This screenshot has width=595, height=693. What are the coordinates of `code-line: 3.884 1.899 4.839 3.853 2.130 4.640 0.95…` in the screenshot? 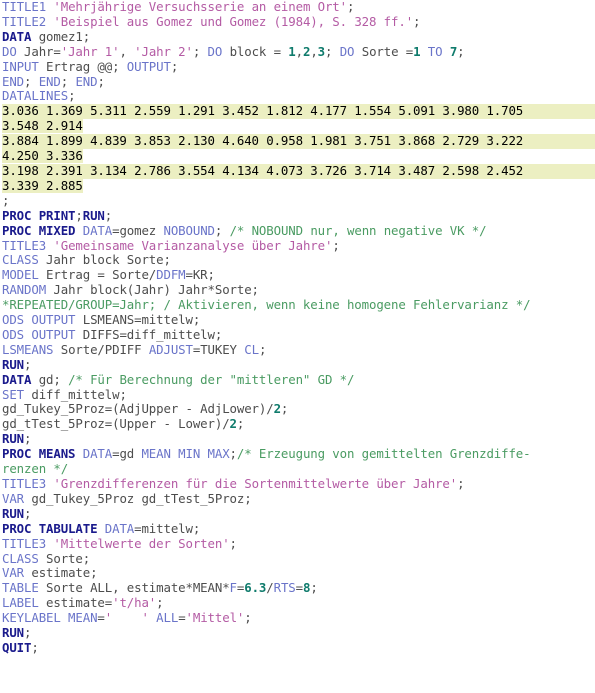 It's located at (297, 141).